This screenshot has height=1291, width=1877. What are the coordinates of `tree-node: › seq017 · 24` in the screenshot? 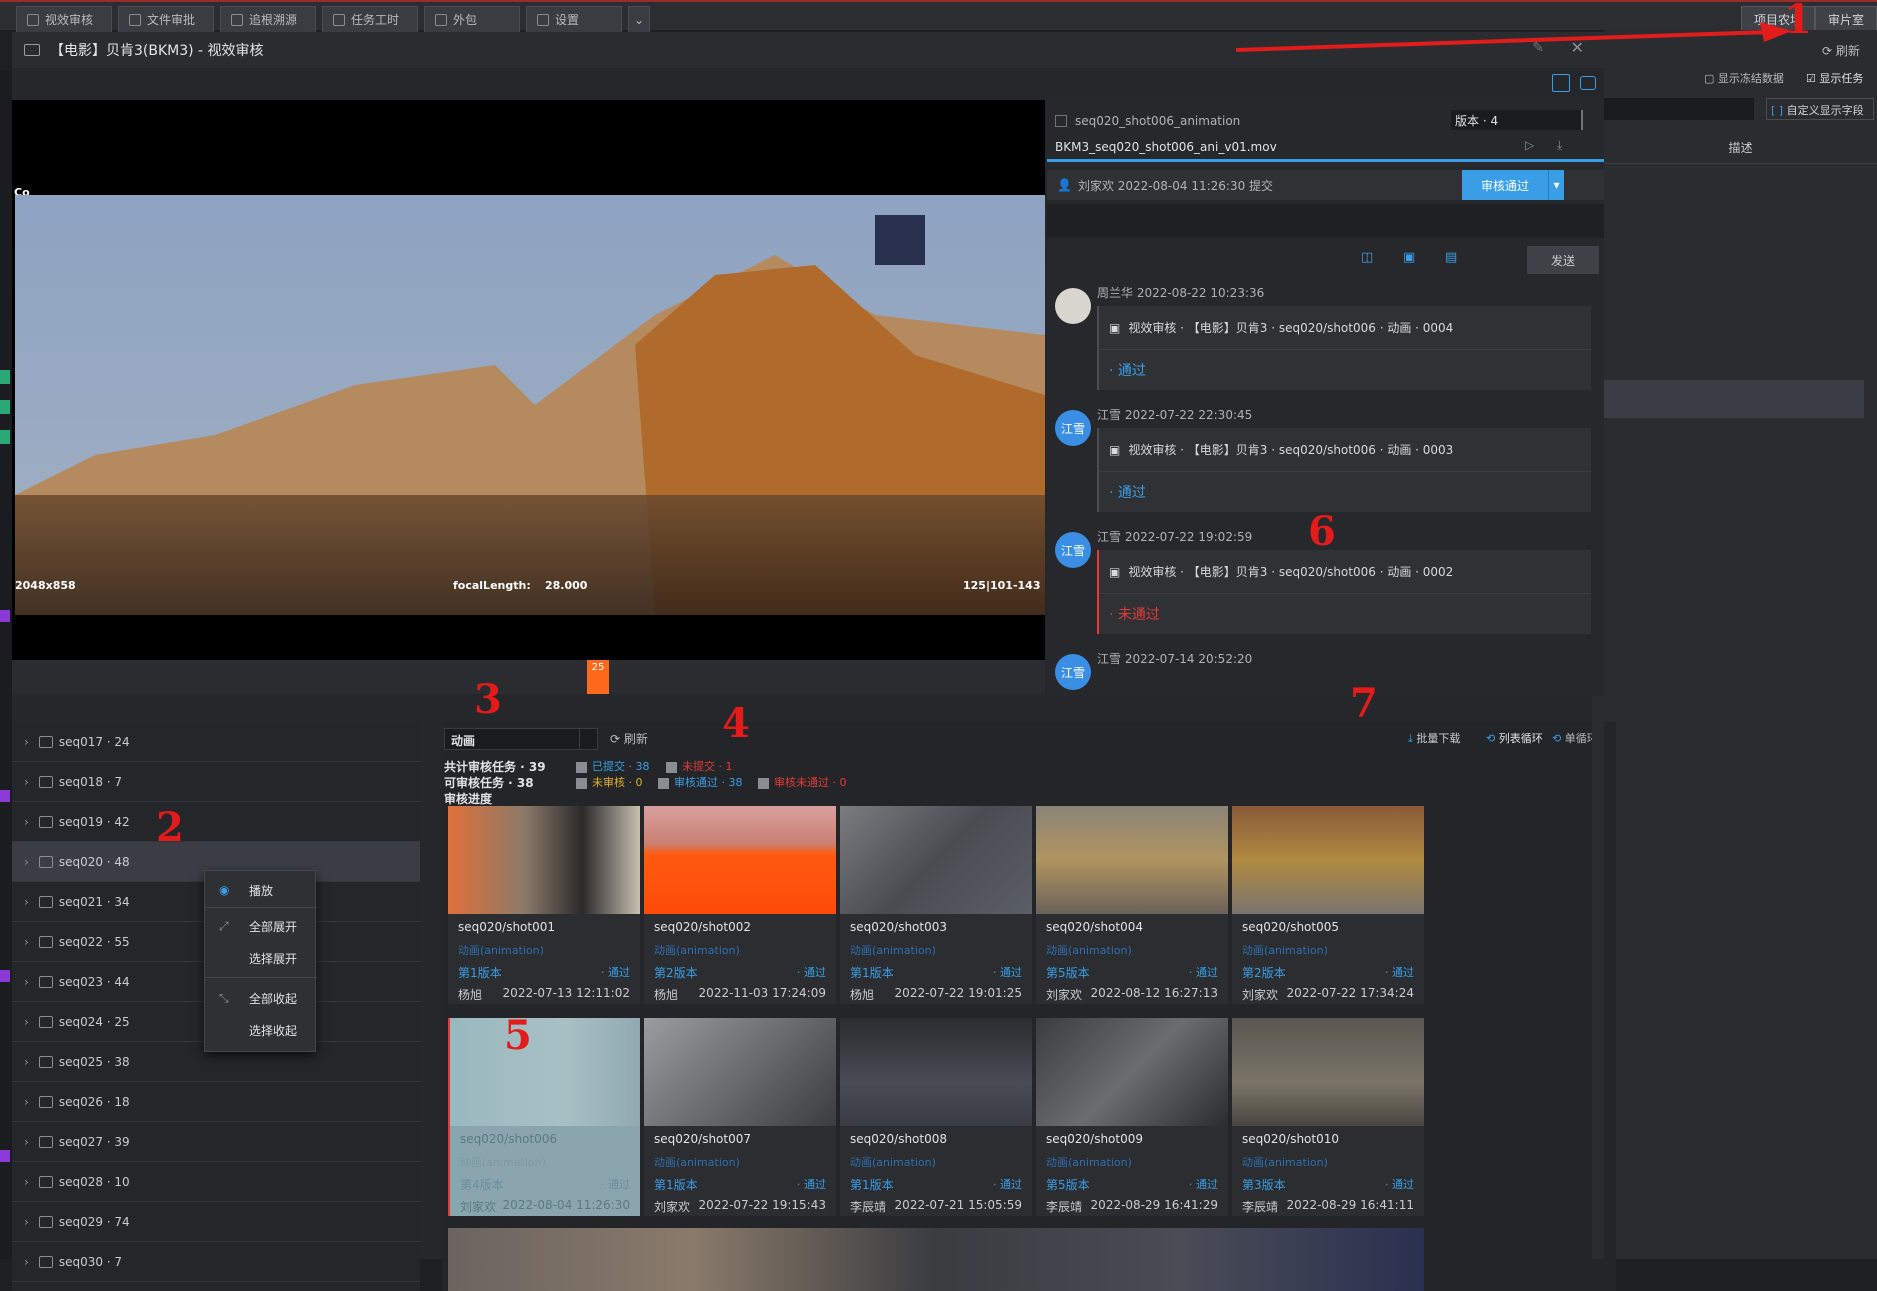 It's located at (216, 742).